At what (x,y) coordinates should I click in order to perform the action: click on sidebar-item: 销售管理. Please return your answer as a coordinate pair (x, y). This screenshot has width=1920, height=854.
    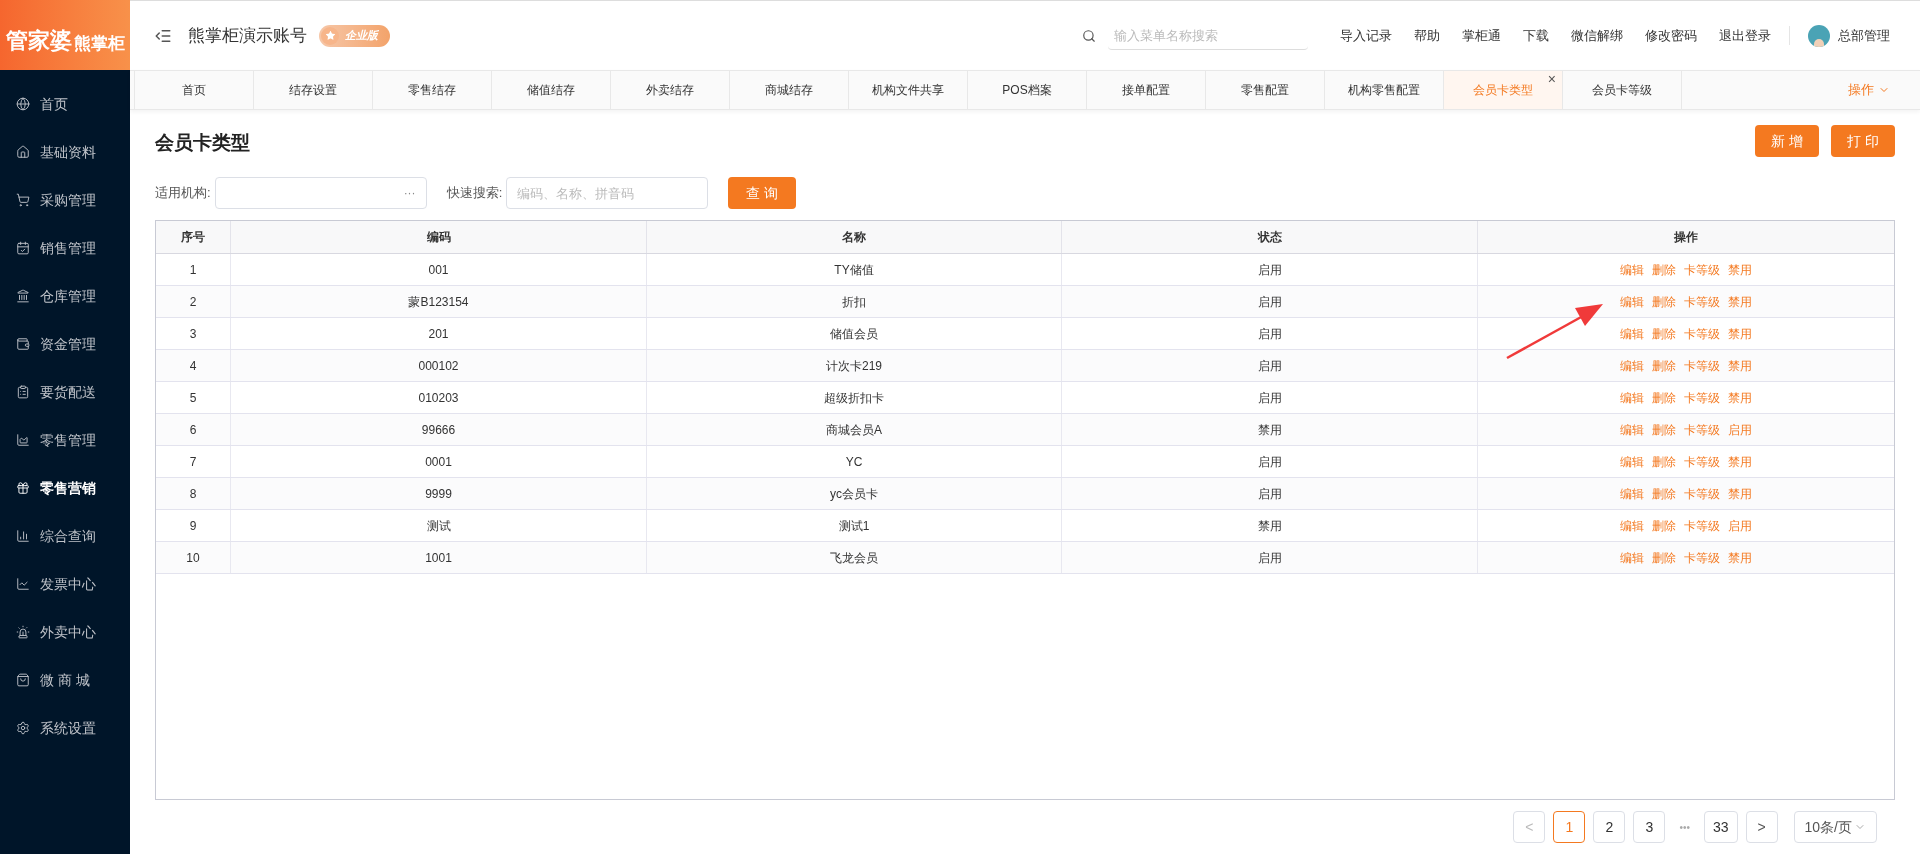
    Looking at the image, I should click on (65, 248).